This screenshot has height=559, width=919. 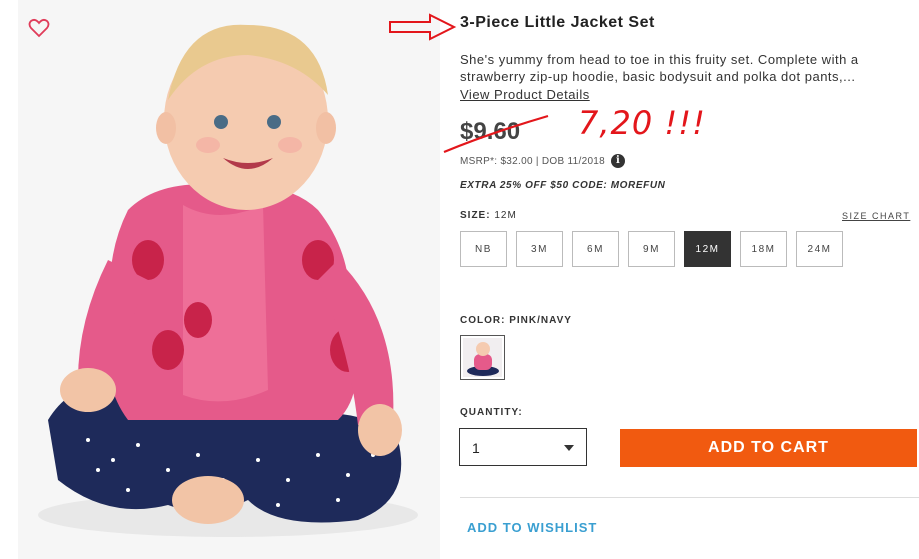 What do you see at coordinates (483, 249) in the screenshot?
I see `size-option-nb: NB` at bounding box center [483, 249].